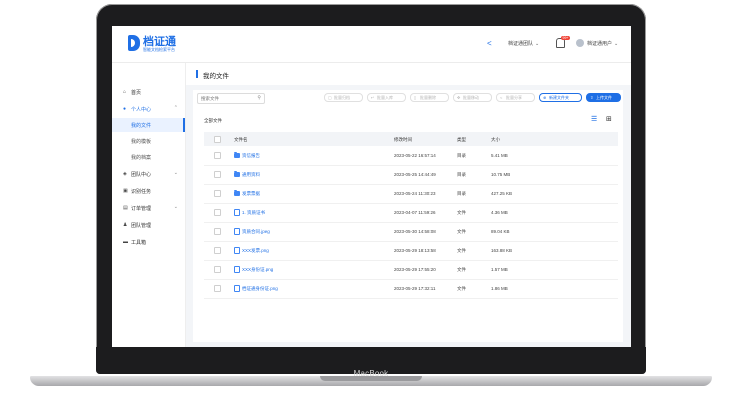 Image resolution: width=742 pixels, height=404 pixels. What do you see at coordinates (251, 155) in the screenshot?
I see `file-name-link: 资信报告` at bounding box center [251, 155].